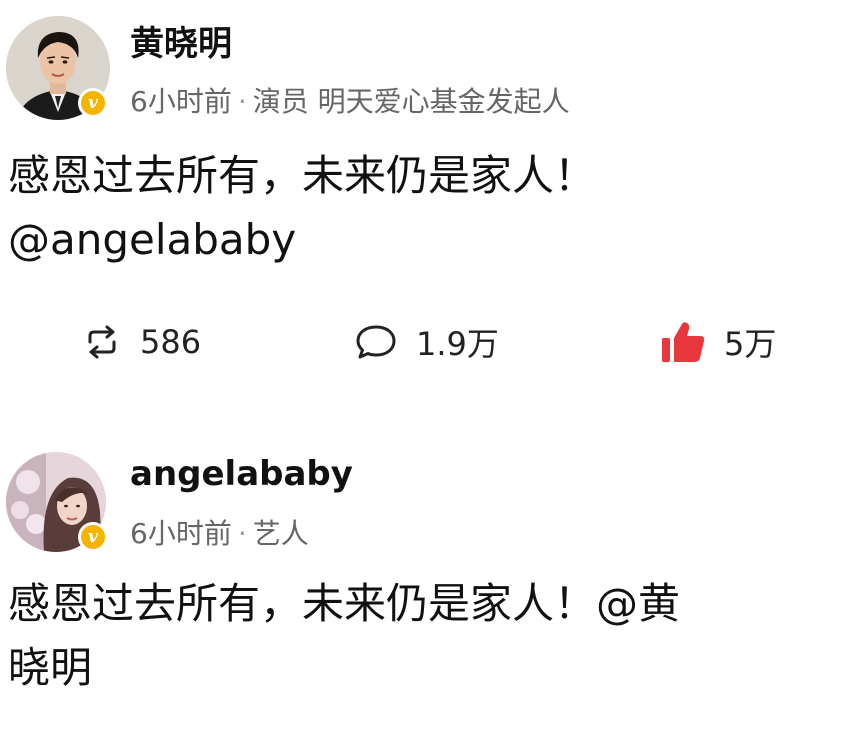 This screenshot has width=868, height=736. What do you see at coordinates (181, 40) in the screenshot?
I see `username: 黄晓明` at bounding box center [181, 40].